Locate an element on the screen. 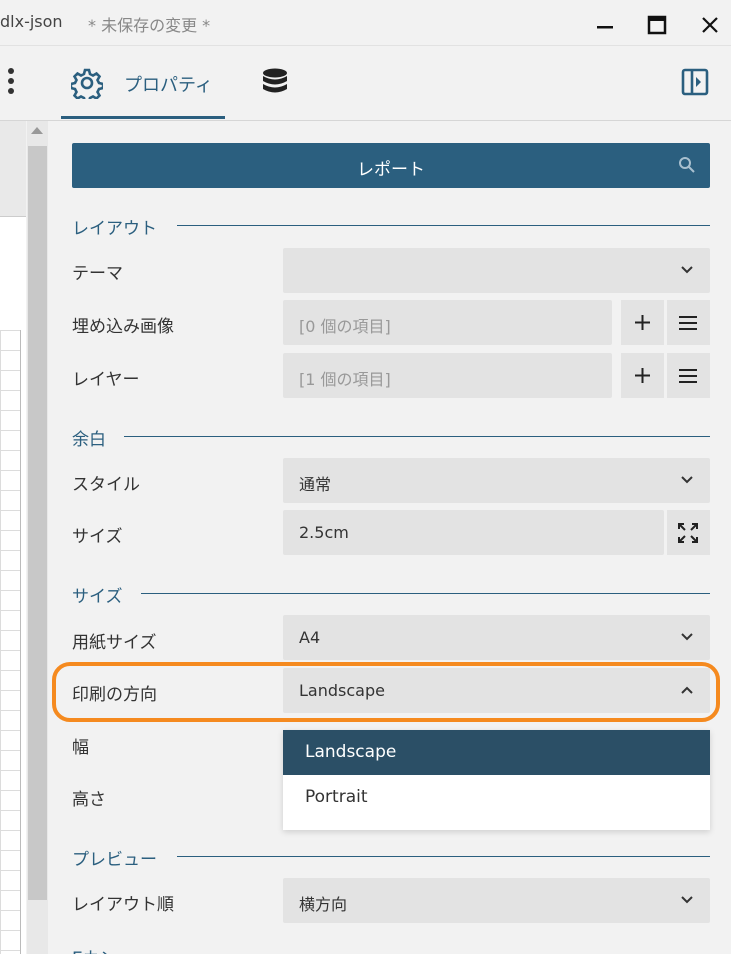 The width and height of the screenshot is (731, 954). window-title: dlx-json is located at coordinates (31, 21).